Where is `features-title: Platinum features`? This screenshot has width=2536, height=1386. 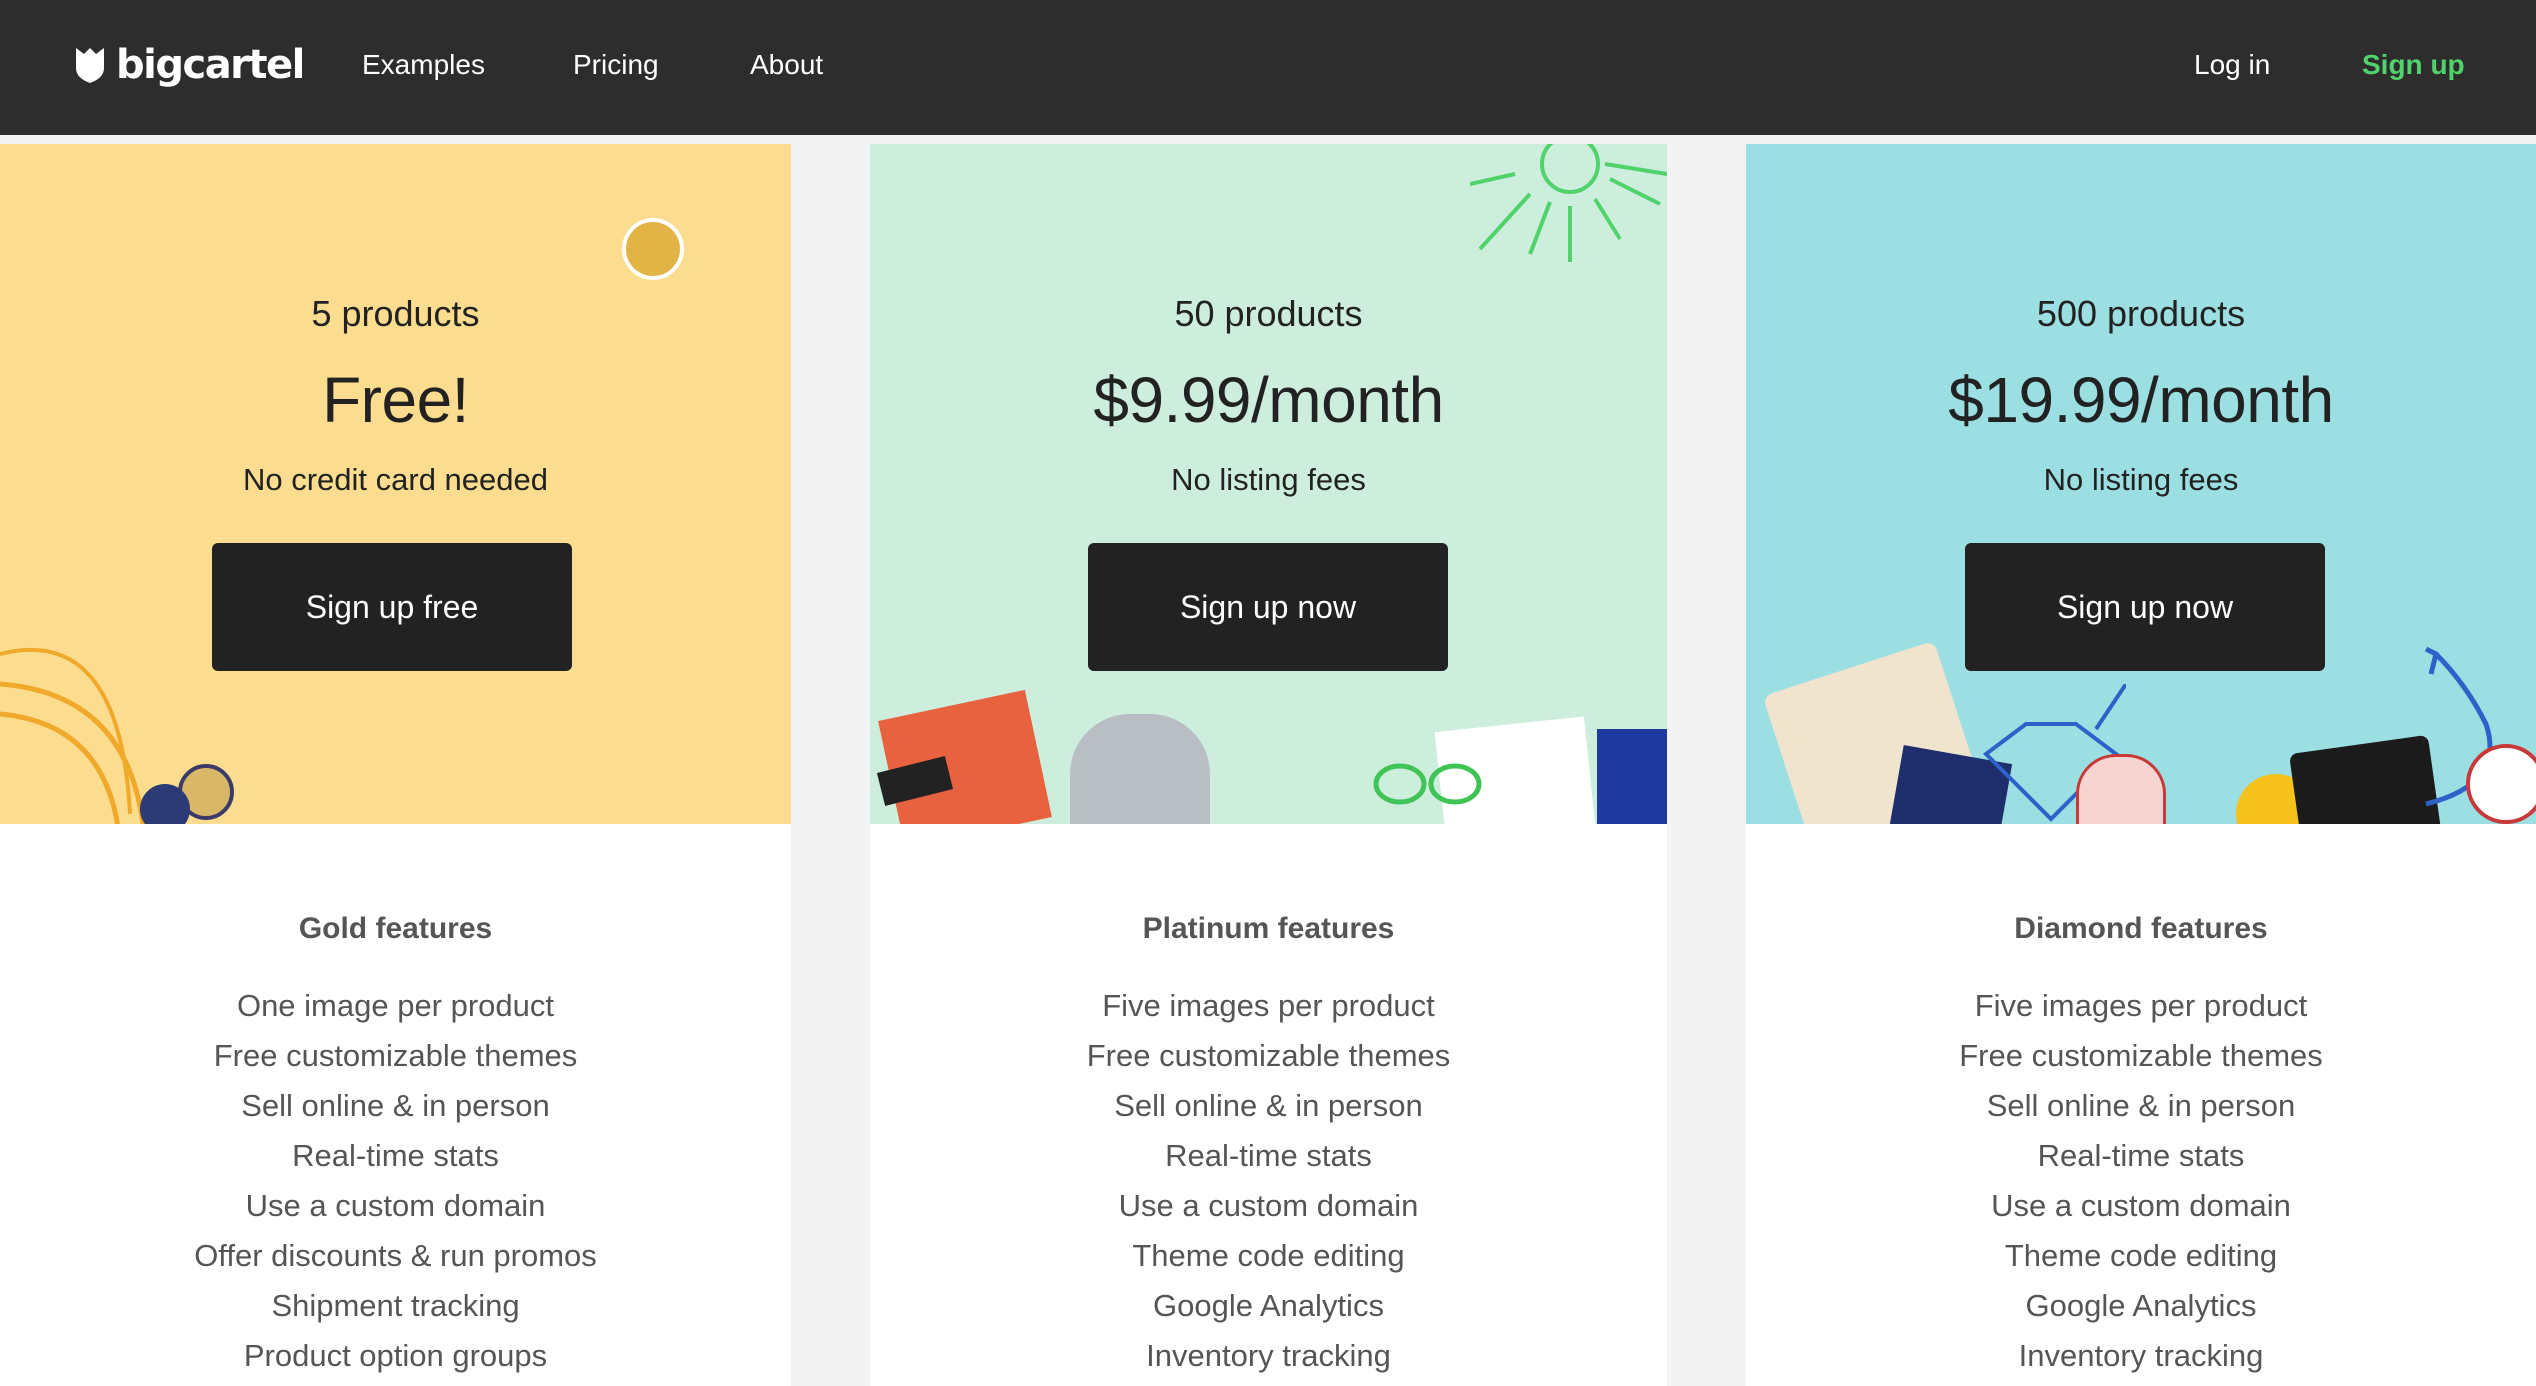 features-title: Platinum features is located at coordinates (1268, 928).